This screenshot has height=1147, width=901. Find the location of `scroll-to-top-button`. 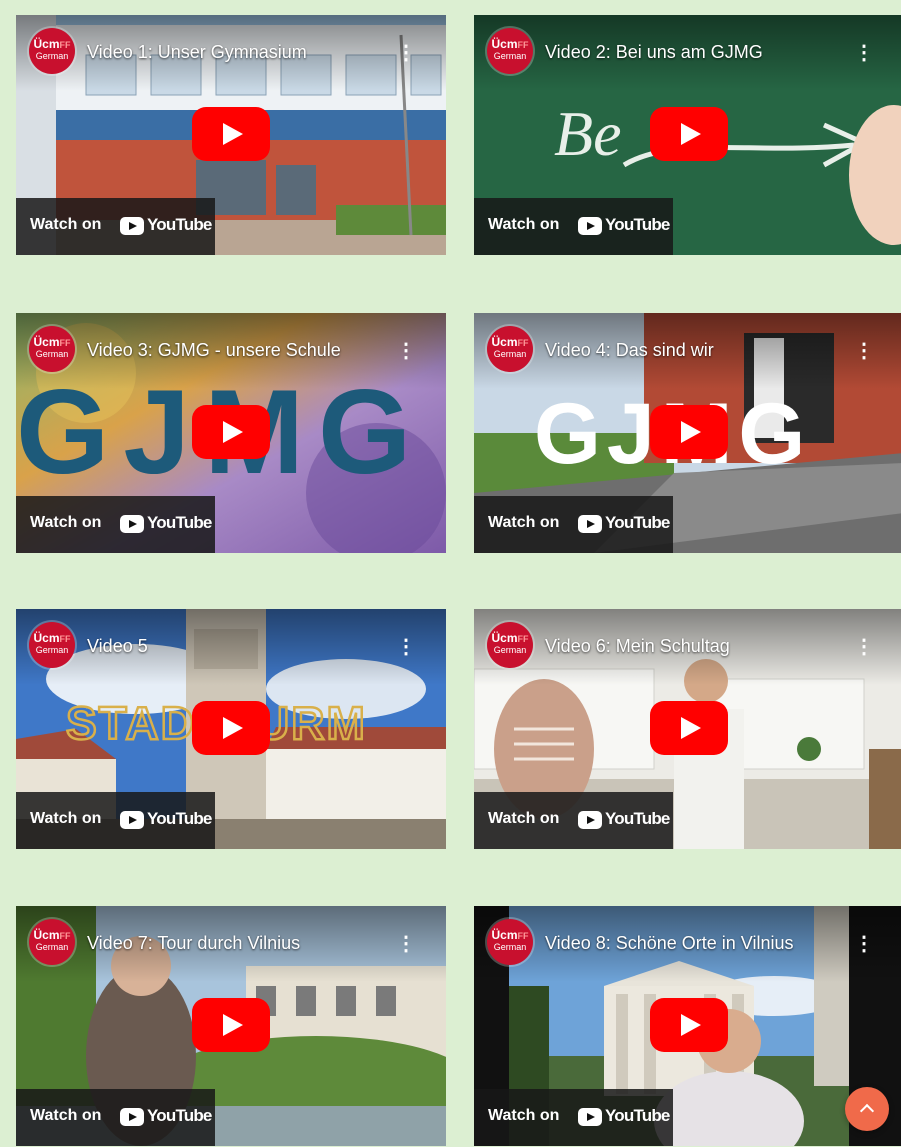

scroll-to-top-button is located at coordinates (867, 1109).